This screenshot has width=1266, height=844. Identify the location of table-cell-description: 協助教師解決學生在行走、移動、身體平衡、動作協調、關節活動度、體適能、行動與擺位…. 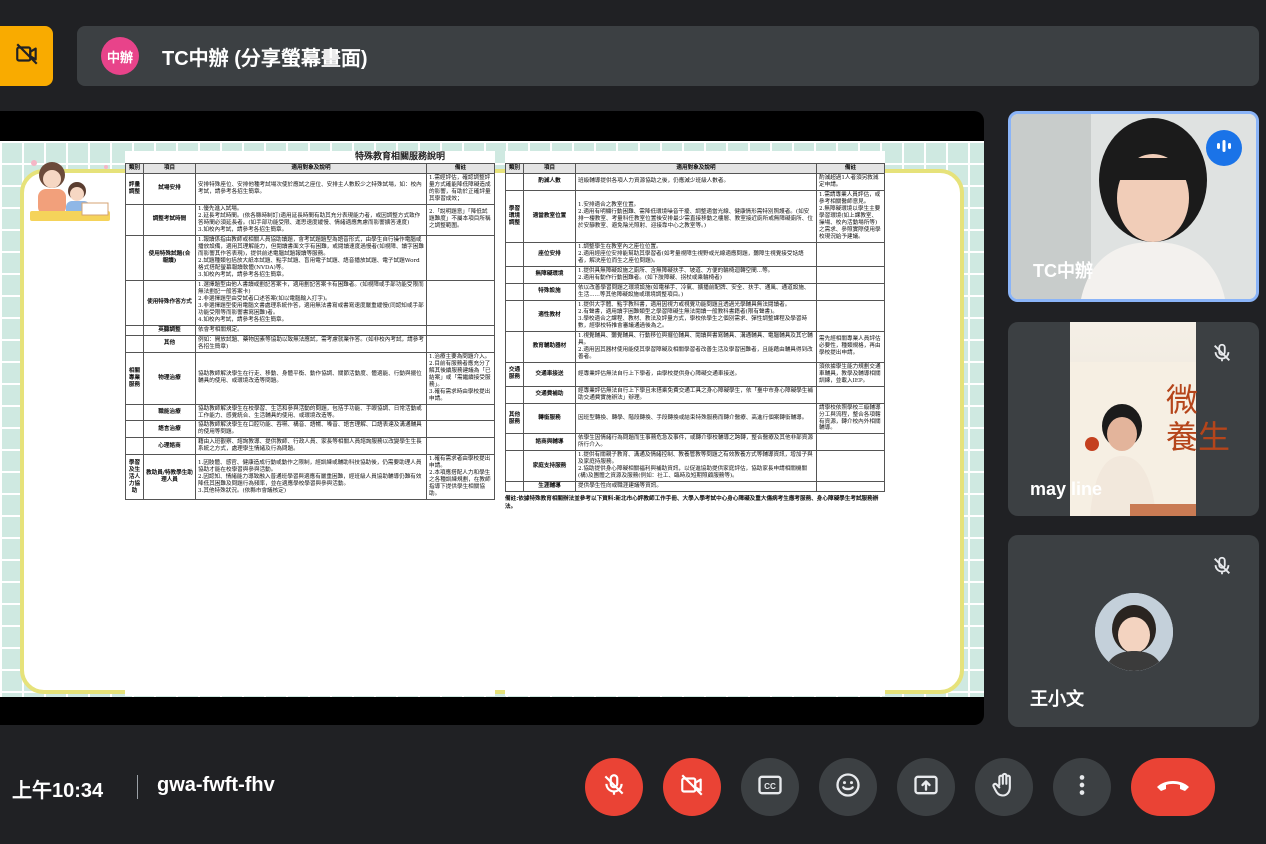
(311, 378).